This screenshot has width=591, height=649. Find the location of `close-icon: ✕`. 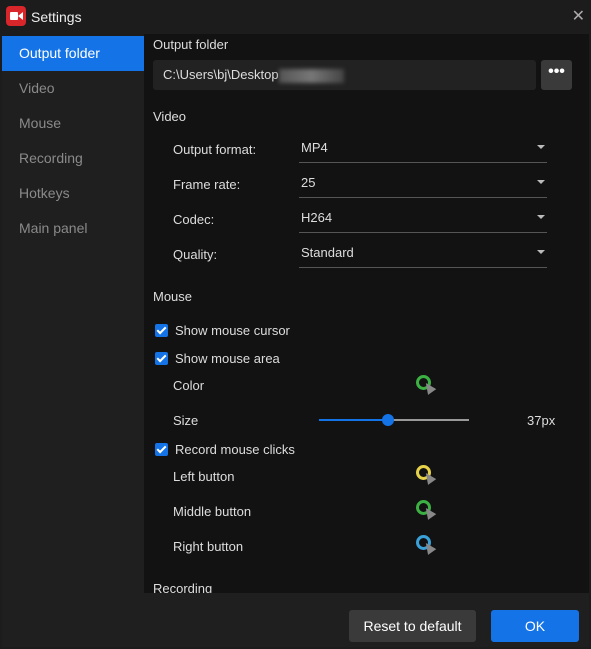

close-icon: ✕ is located at coordinates (578, 16).